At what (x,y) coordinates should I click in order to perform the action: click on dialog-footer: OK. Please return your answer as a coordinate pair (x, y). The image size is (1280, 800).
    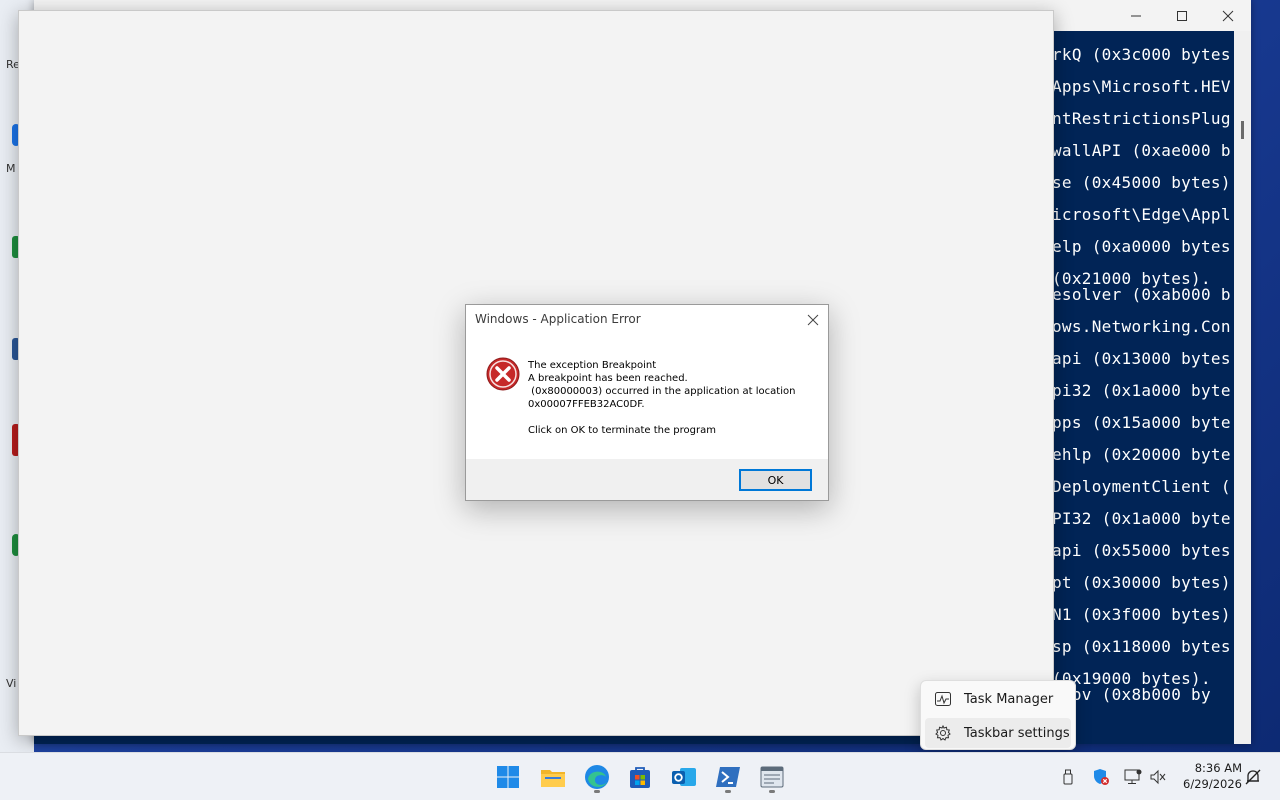
    Looking at the image, I should click on (647, 479).